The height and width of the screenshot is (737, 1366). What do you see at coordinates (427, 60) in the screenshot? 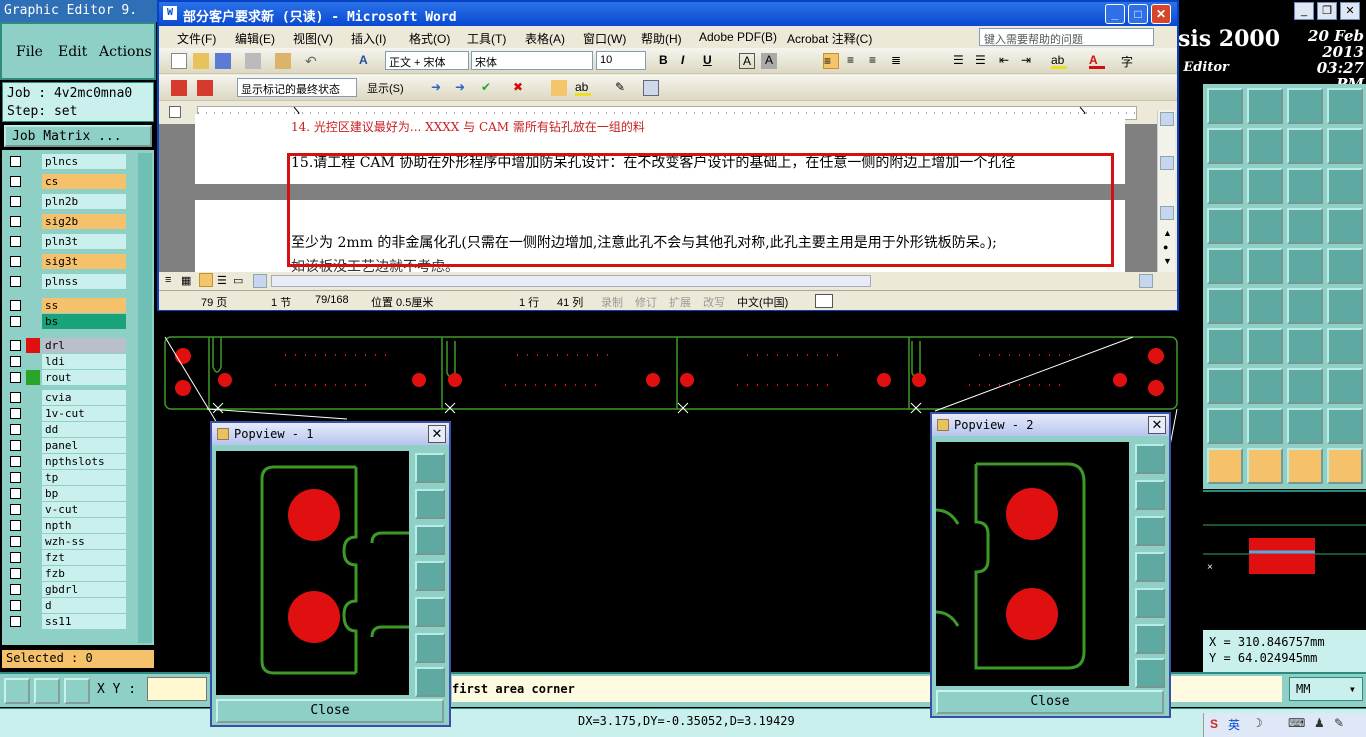
I see `style-combo: 正文 + 宋体` at bounding box center [427, 60].